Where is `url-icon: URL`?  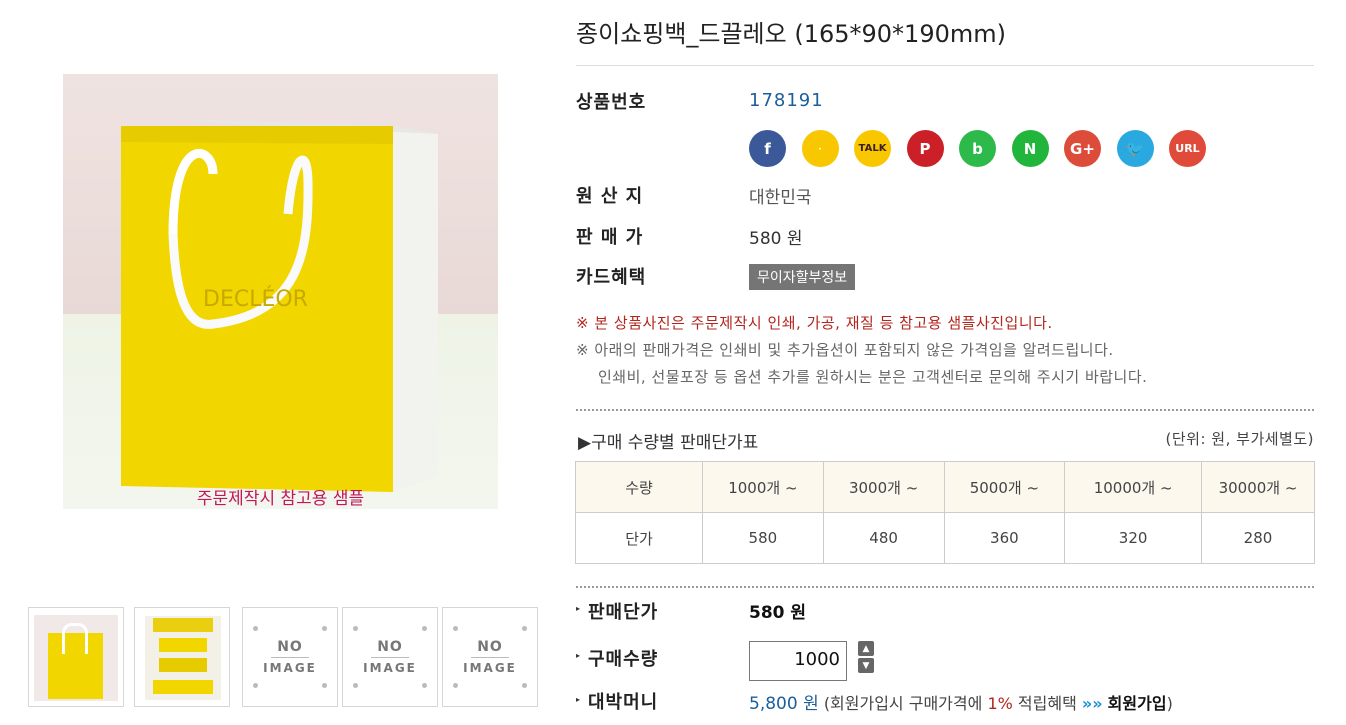 url-icon: URL is located at coordinates (1187, 148).